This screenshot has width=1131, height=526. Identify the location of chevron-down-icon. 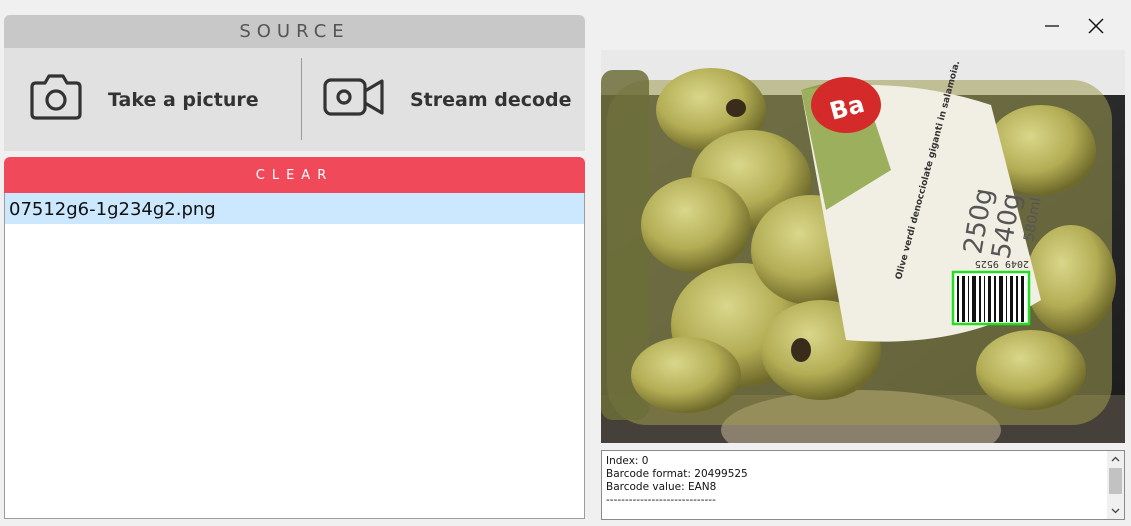
(1115, 513).